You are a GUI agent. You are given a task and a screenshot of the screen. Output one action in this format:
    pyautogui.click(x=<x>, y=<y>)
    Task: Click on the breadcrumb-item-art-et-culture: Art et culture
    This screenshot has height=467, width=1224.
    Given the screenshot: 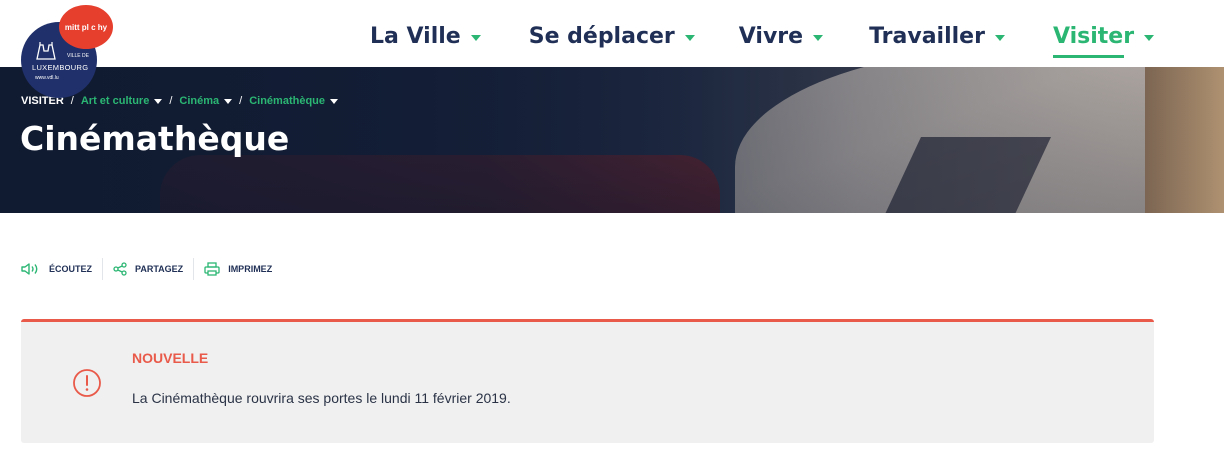 What is the action you would take?
    pyautogui.click(x=121, y=101)
    